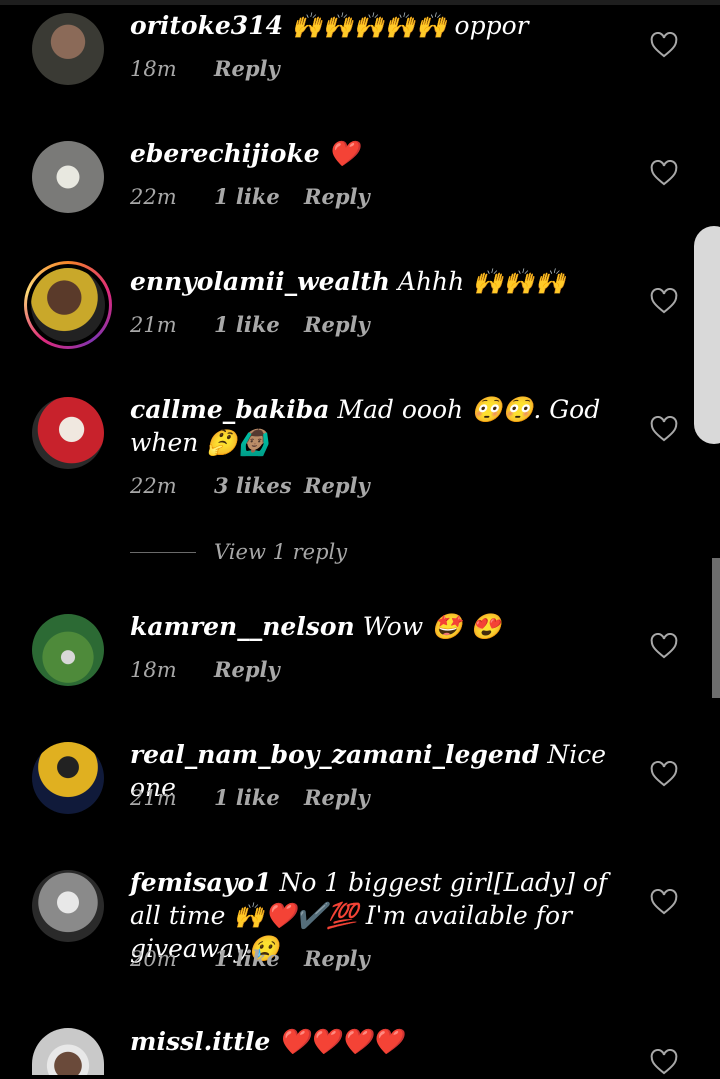 The height and width of the screenshot is (1079, 720). What do you see at coordinates (343, 153) in the screenshot?
I see `comment-text: ❤️` at bounding box center [343, 153].